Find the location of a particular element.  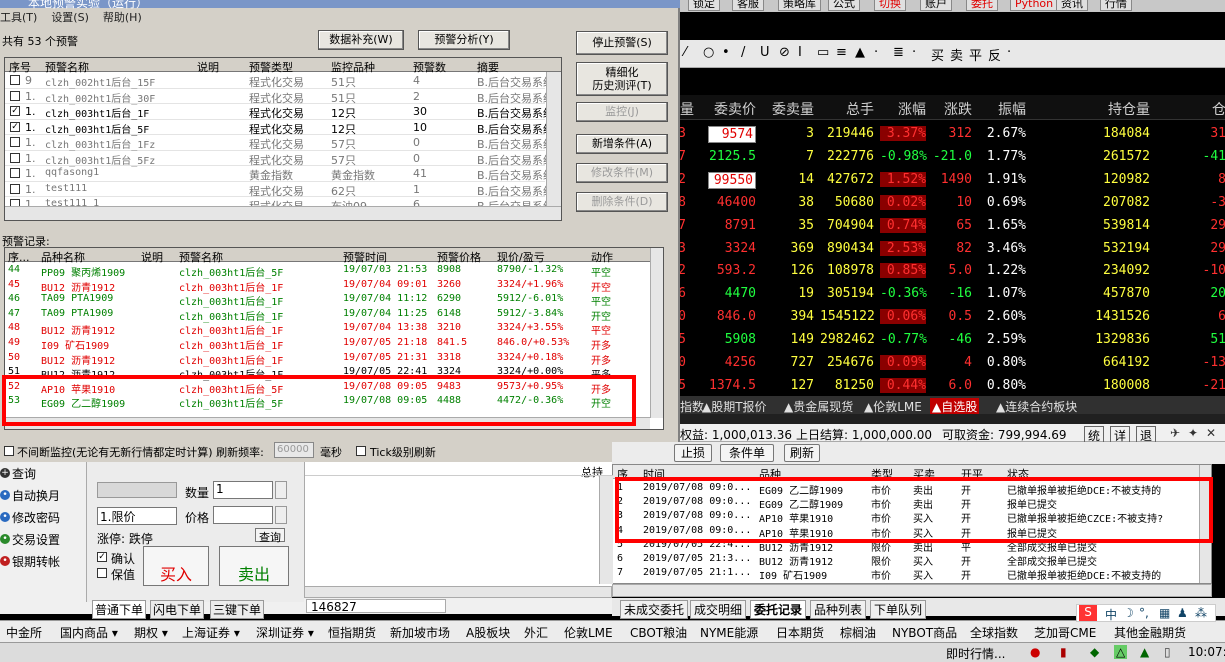

market-tab: 其他金融期货 is located at coordinates (1150, 632).